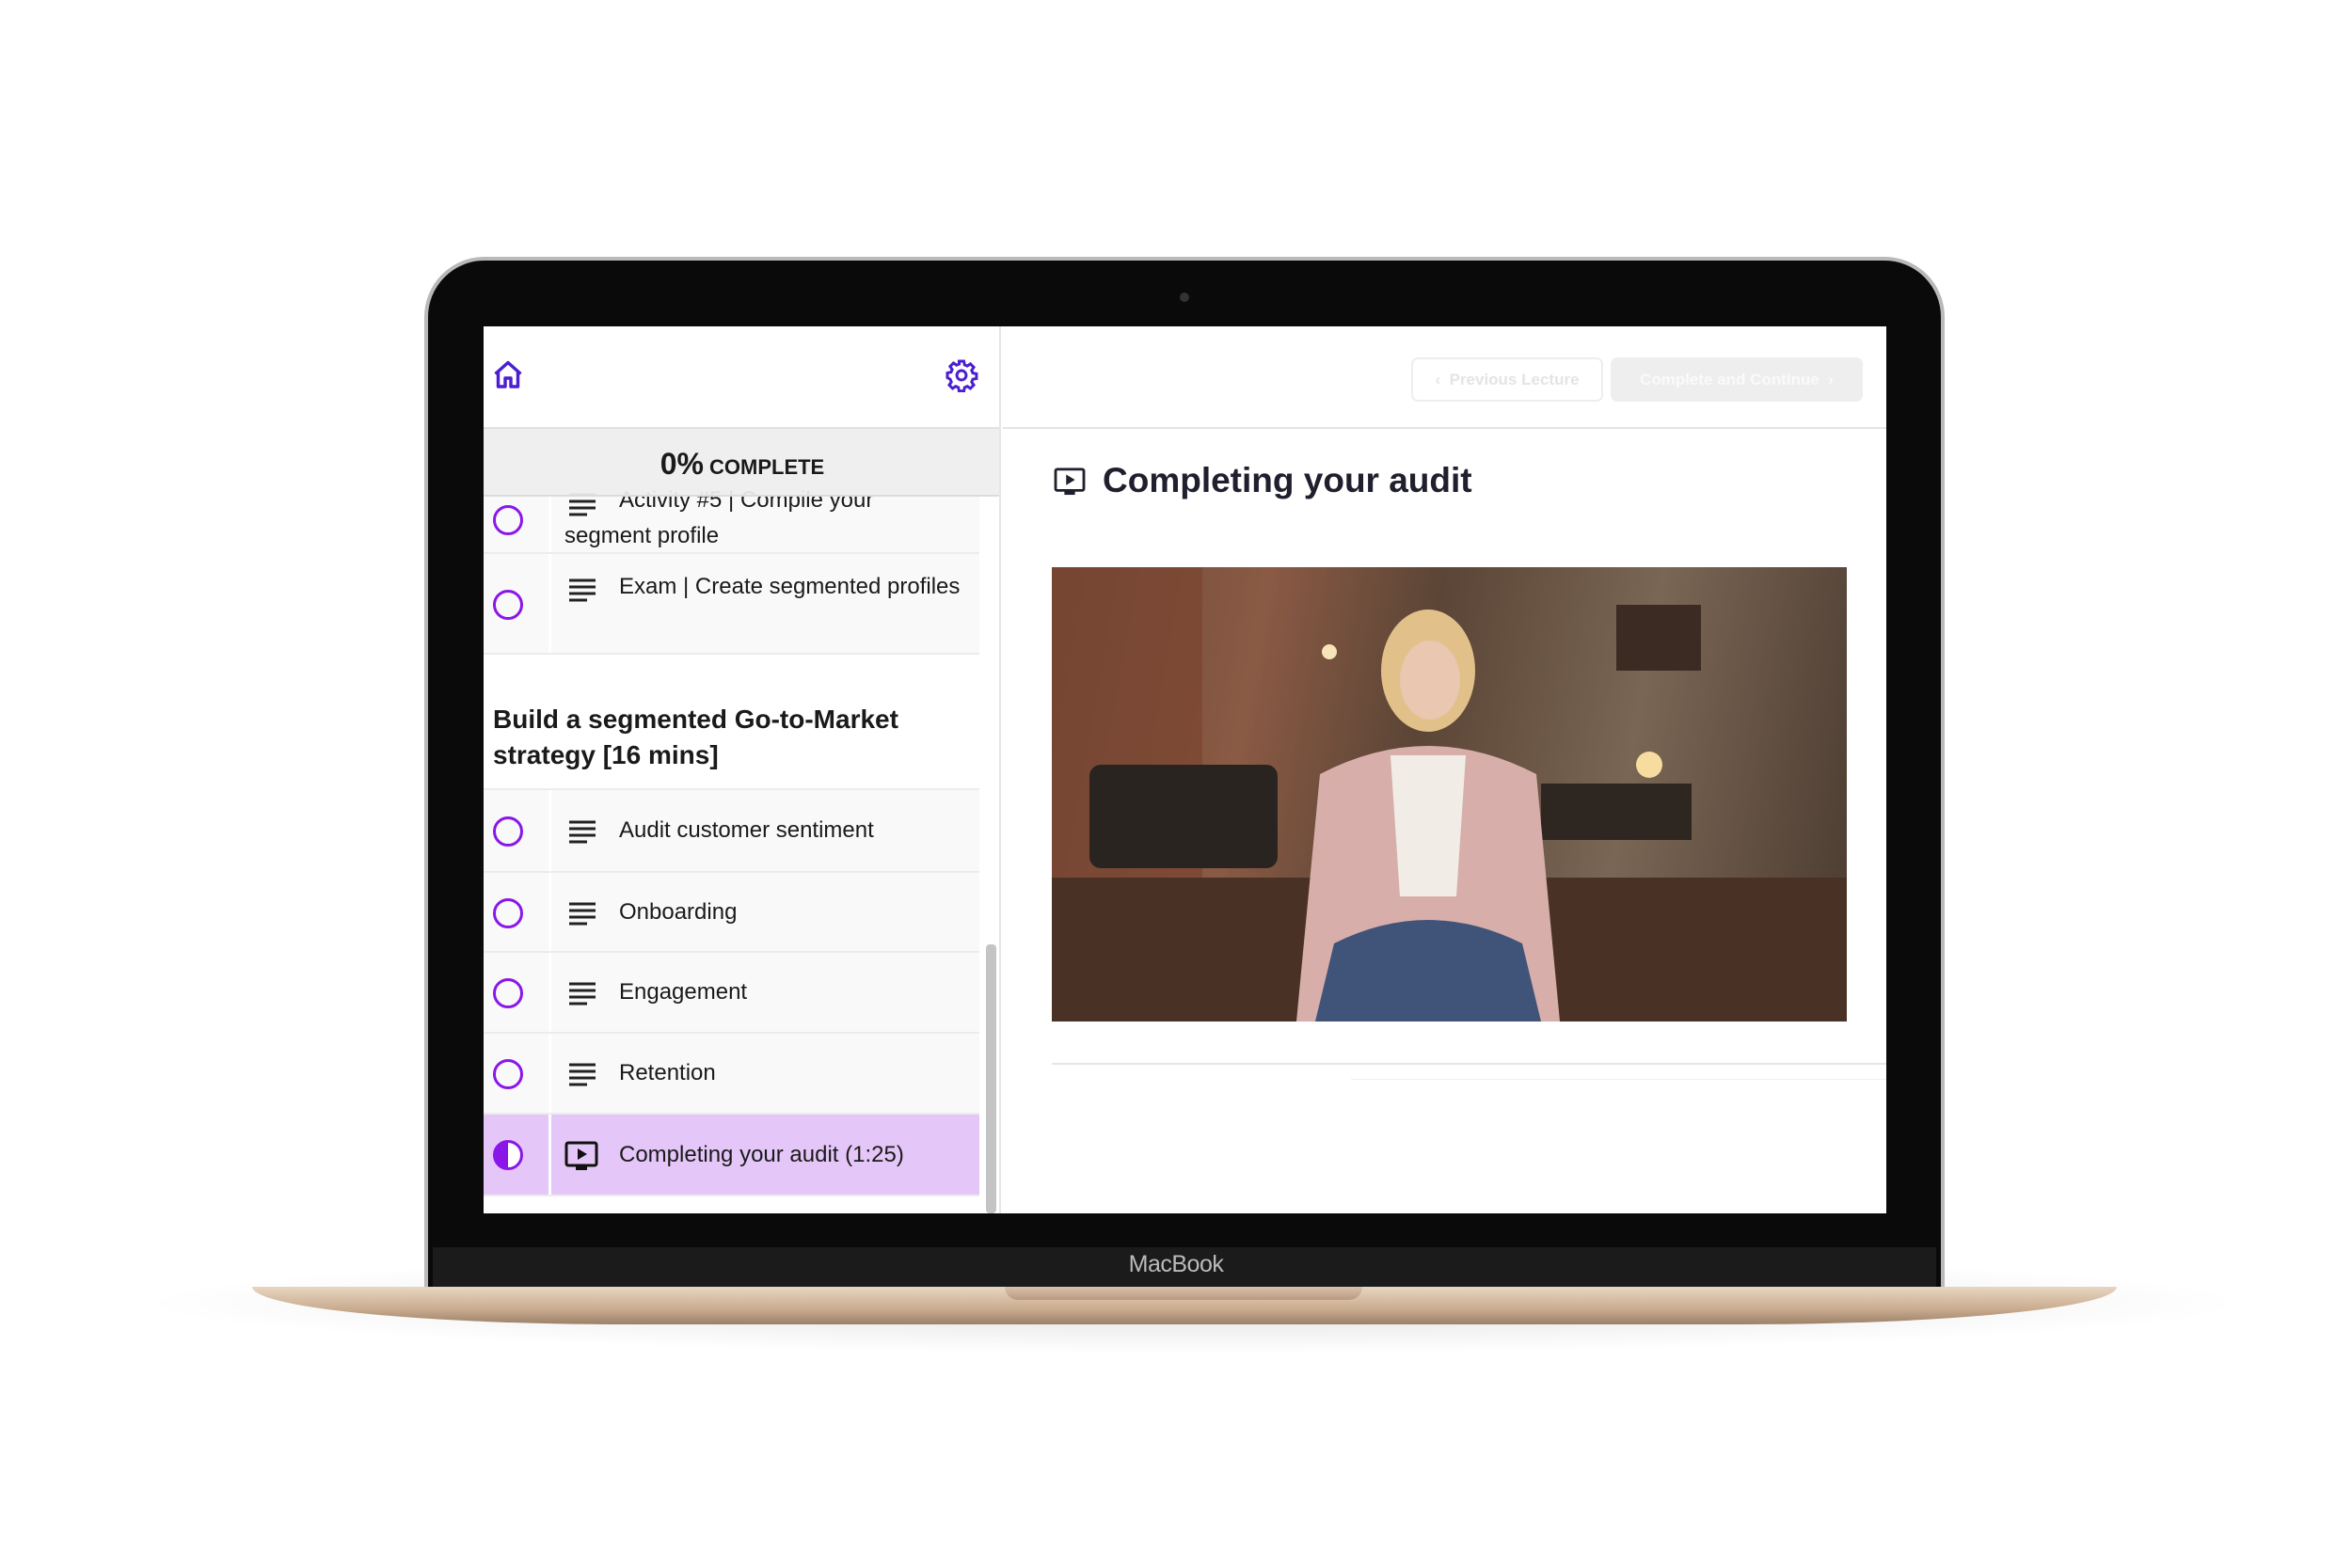 This screenshot has width=2352, height=1568. I want to click on lecture-label: Completing your audit (1:25), so click(761, 1154).